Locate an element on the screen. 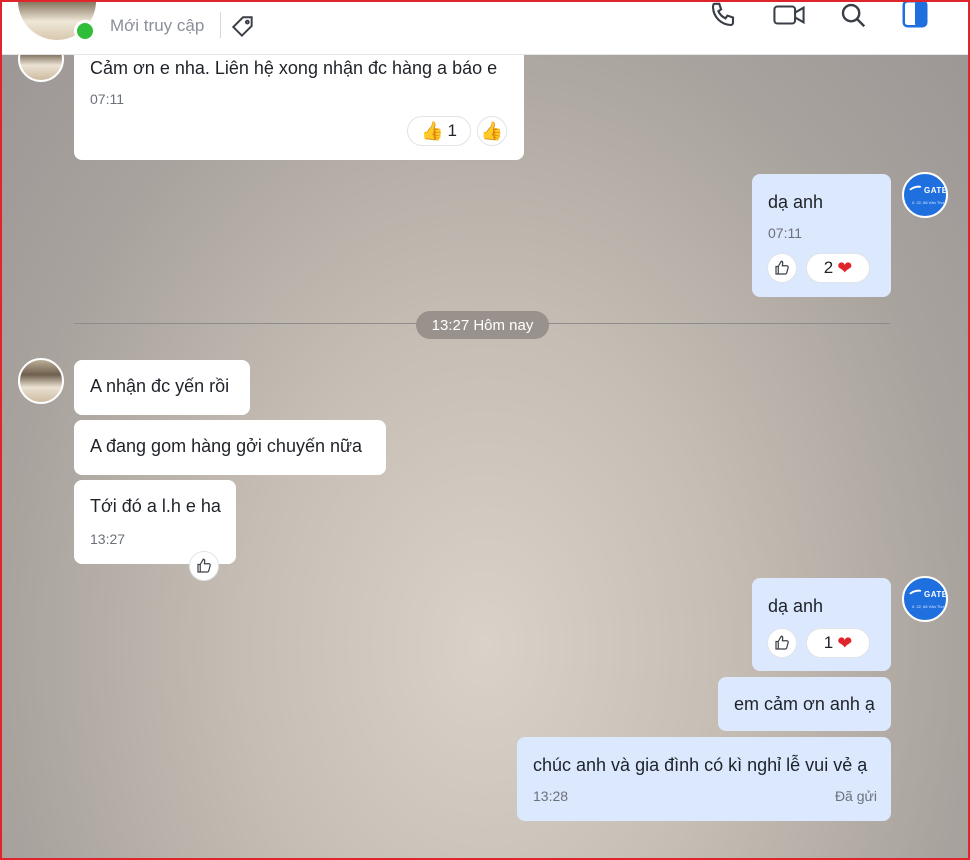 The width and height of the screenshot is (970, 860). message-bubble-incoming: A đang gom hàng gởi chuyến nữa is located at coordinates (230, 447).